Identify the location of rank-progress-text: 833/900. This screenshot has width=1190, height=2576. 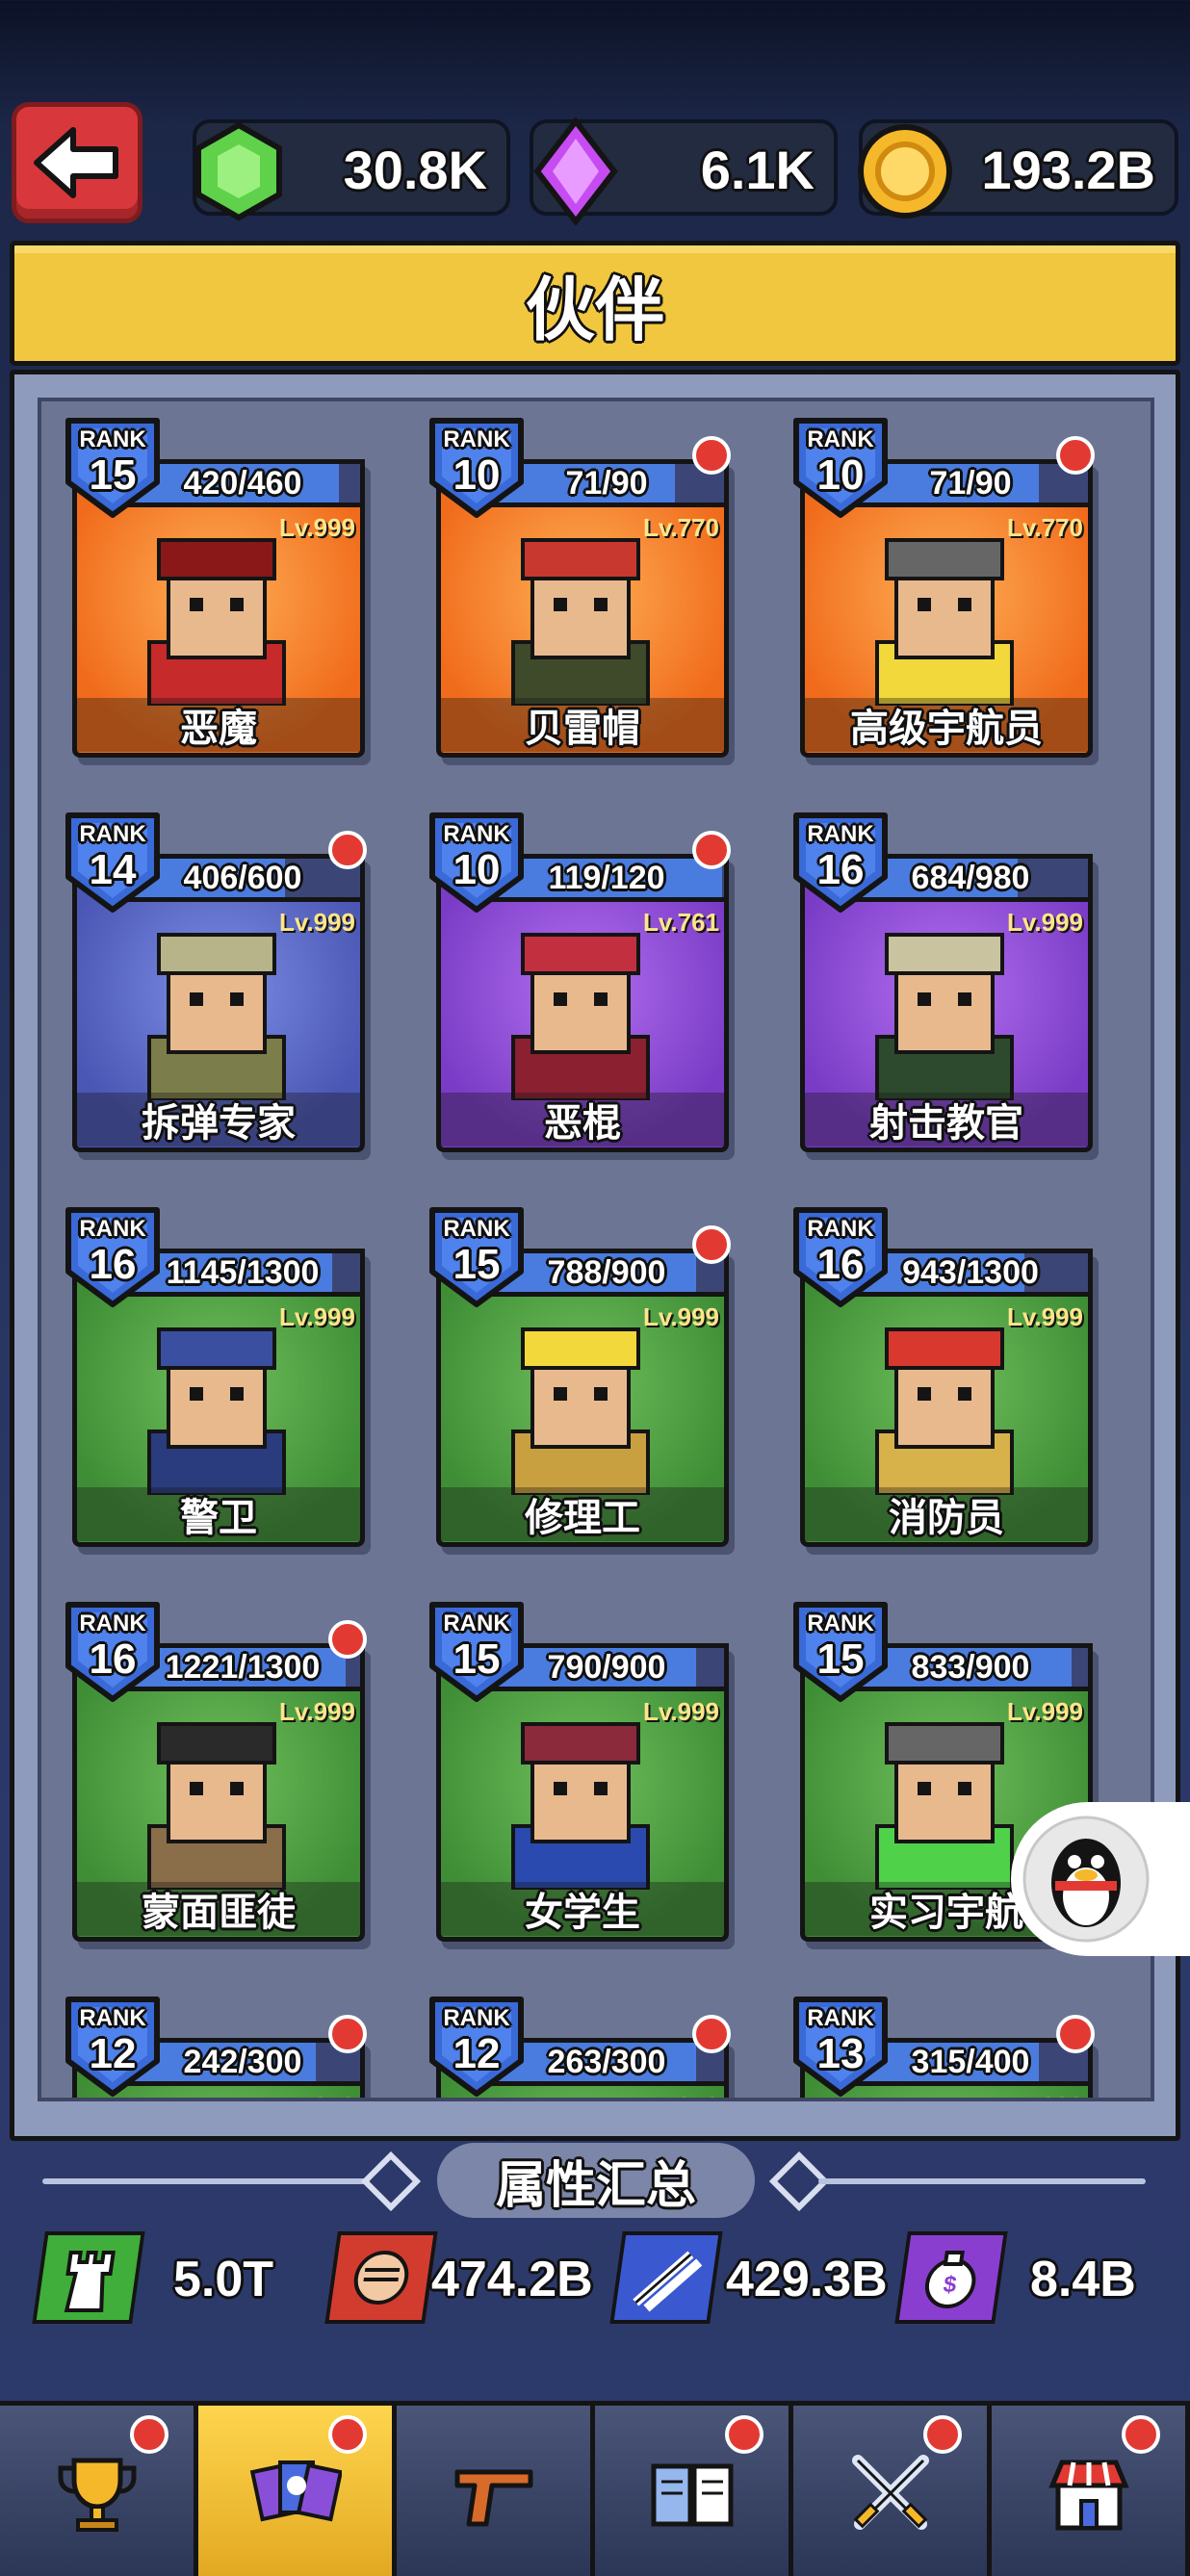
(971, 1667).